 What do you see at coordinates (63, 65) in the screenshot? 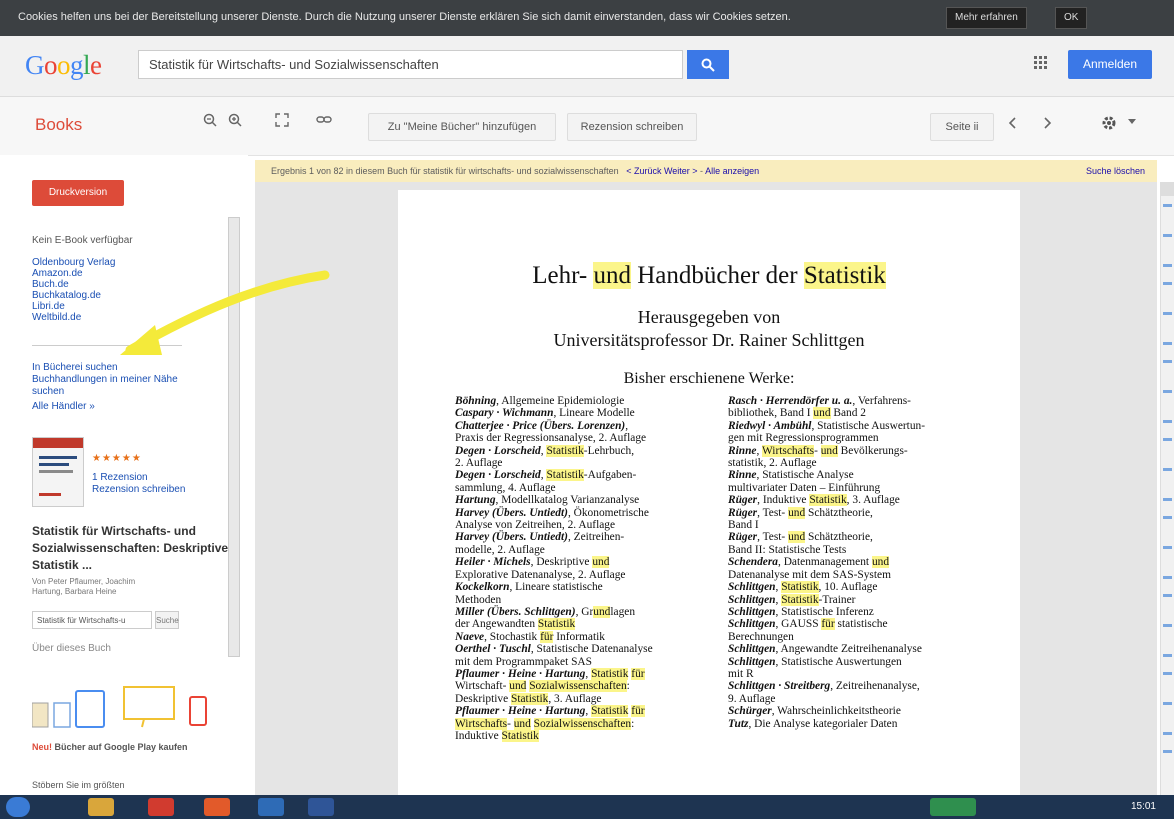
I see `google-logo: Google` at bounding box center [63, 65].